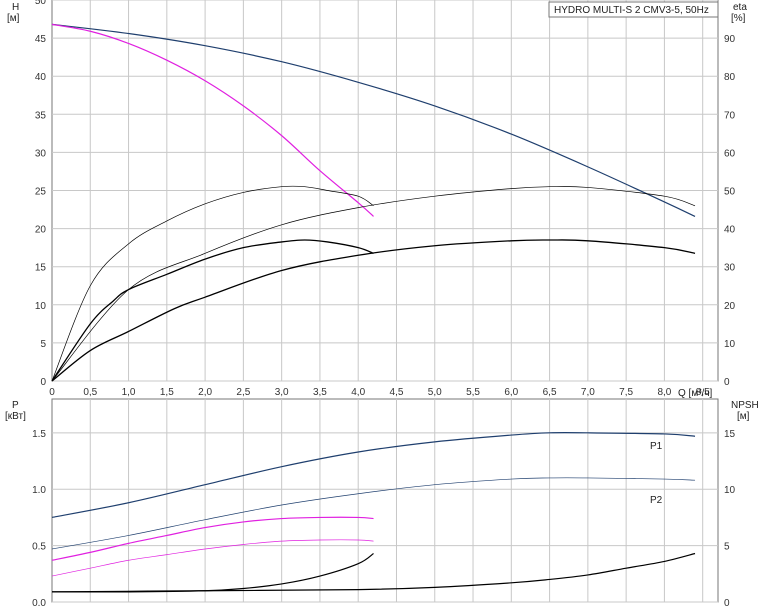 The height and width of the screenshot is (611, 774). What do you see at coordinates (588, 392) in the screenshot?
I see `x-tick-label: 7,0` at bounding box center [588, 392].